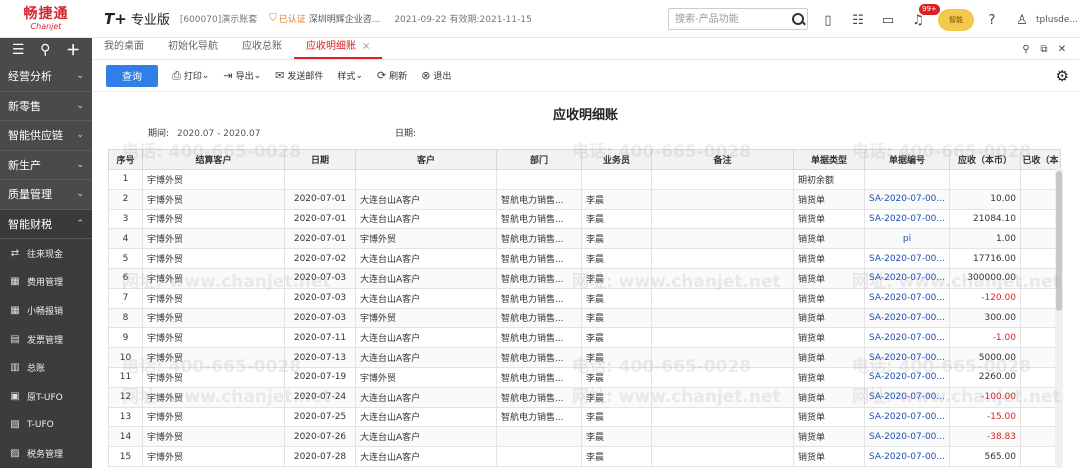 This screenshot has height=468, width=1079. What do you see at coordinates (46, 282) in the screenshot?
I see `sidebar-sub-expense: ▦ 费用管理` at bounding box center [46, 282].